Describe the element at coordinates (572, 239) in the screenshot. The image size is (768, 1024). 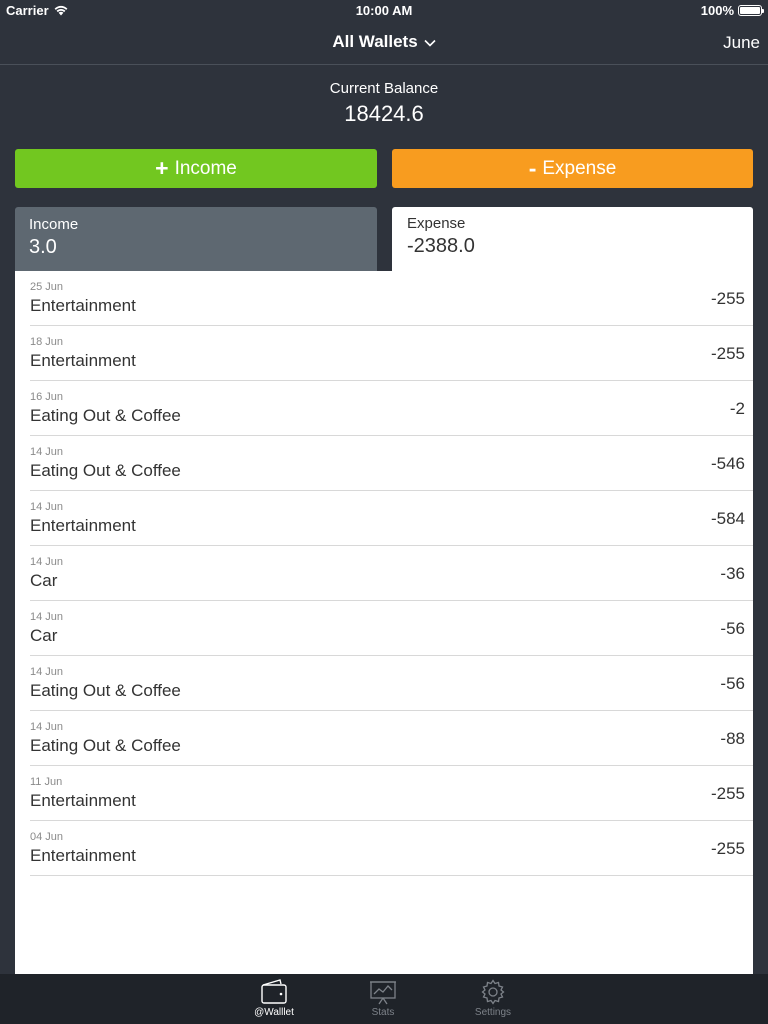
I see `tab-expense: Expense -2388.0` at that location.